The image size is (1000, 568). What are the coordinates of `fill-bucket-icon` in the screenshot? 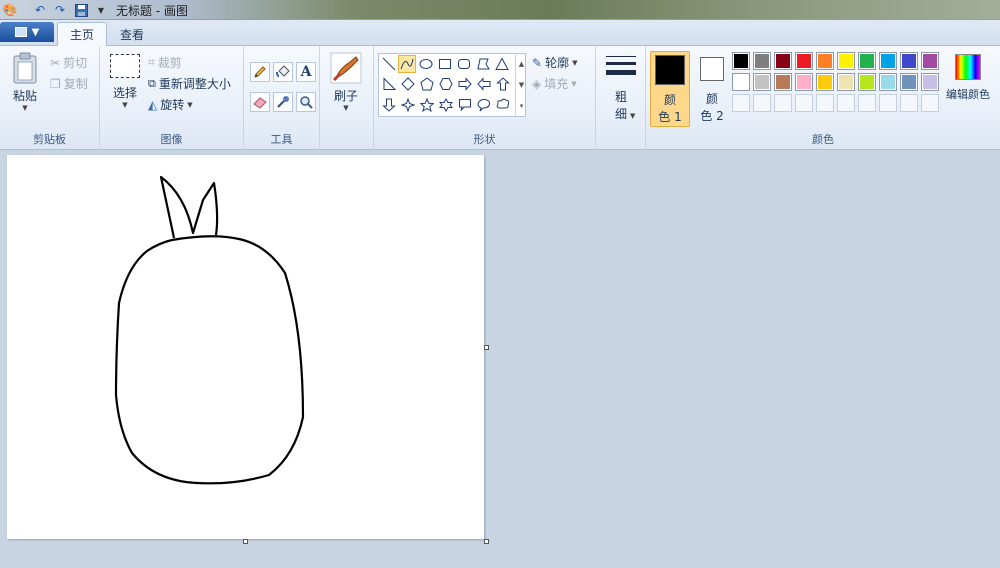 It's located at (283, 72).